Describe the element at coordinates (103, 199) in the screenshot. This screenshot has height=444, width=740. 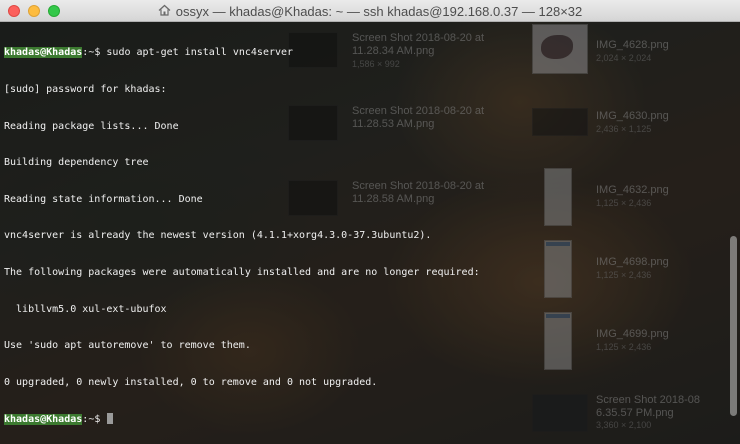
I see `output-line: Reading state information... Done` at that location.